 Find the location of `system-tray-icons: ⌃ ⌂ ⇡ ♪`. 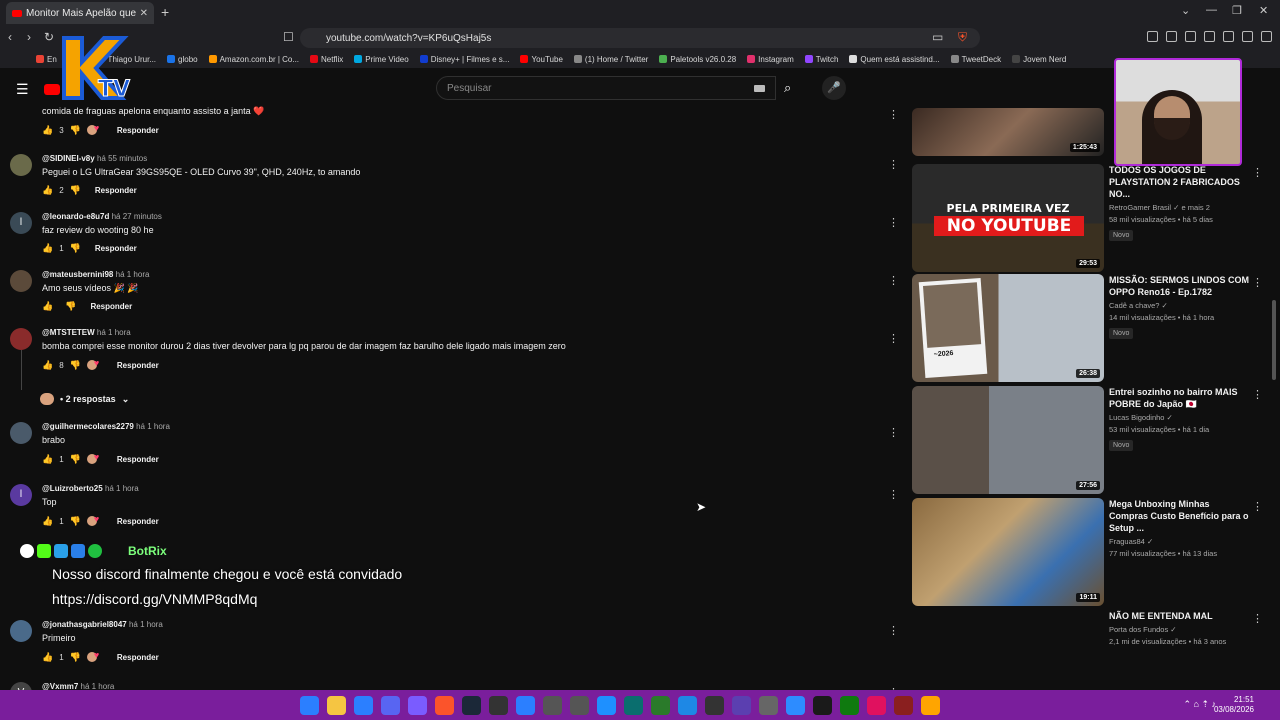

system-tray-icons: ⌃ ⌂ ⇡ ♪ is located at coordinates (1199, 704).